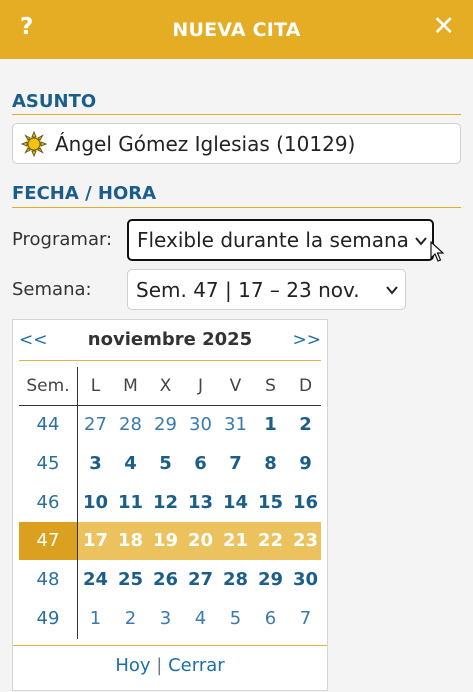 The width and height of the screenshot is (473, 692). I want to click on programar-select: Flexible durante la semana, so click(280, 240).